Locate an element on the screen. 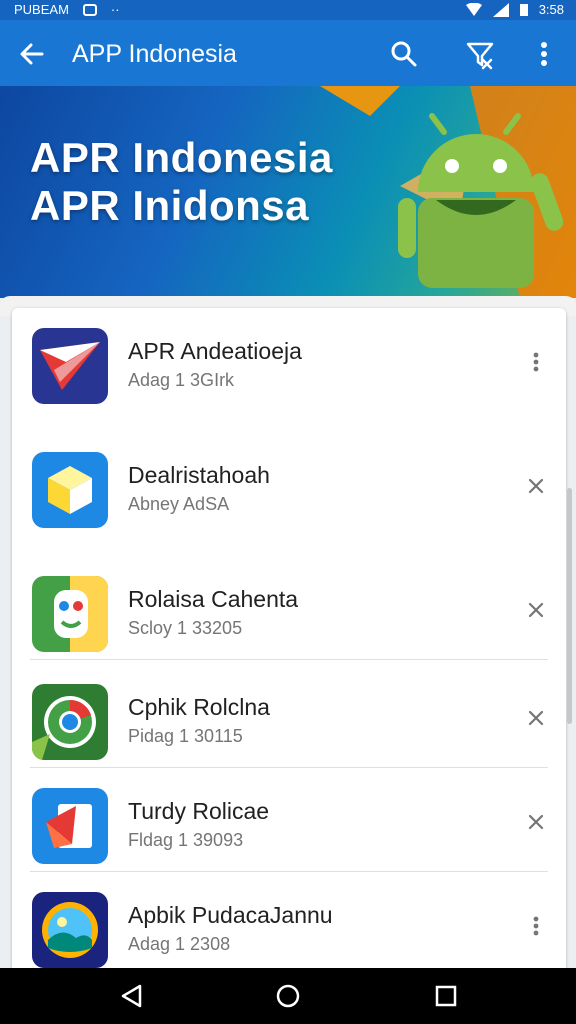 The height and width of the screenshot is (1024, 576). dots-icon: ·· is located at coordinates (115, 9).